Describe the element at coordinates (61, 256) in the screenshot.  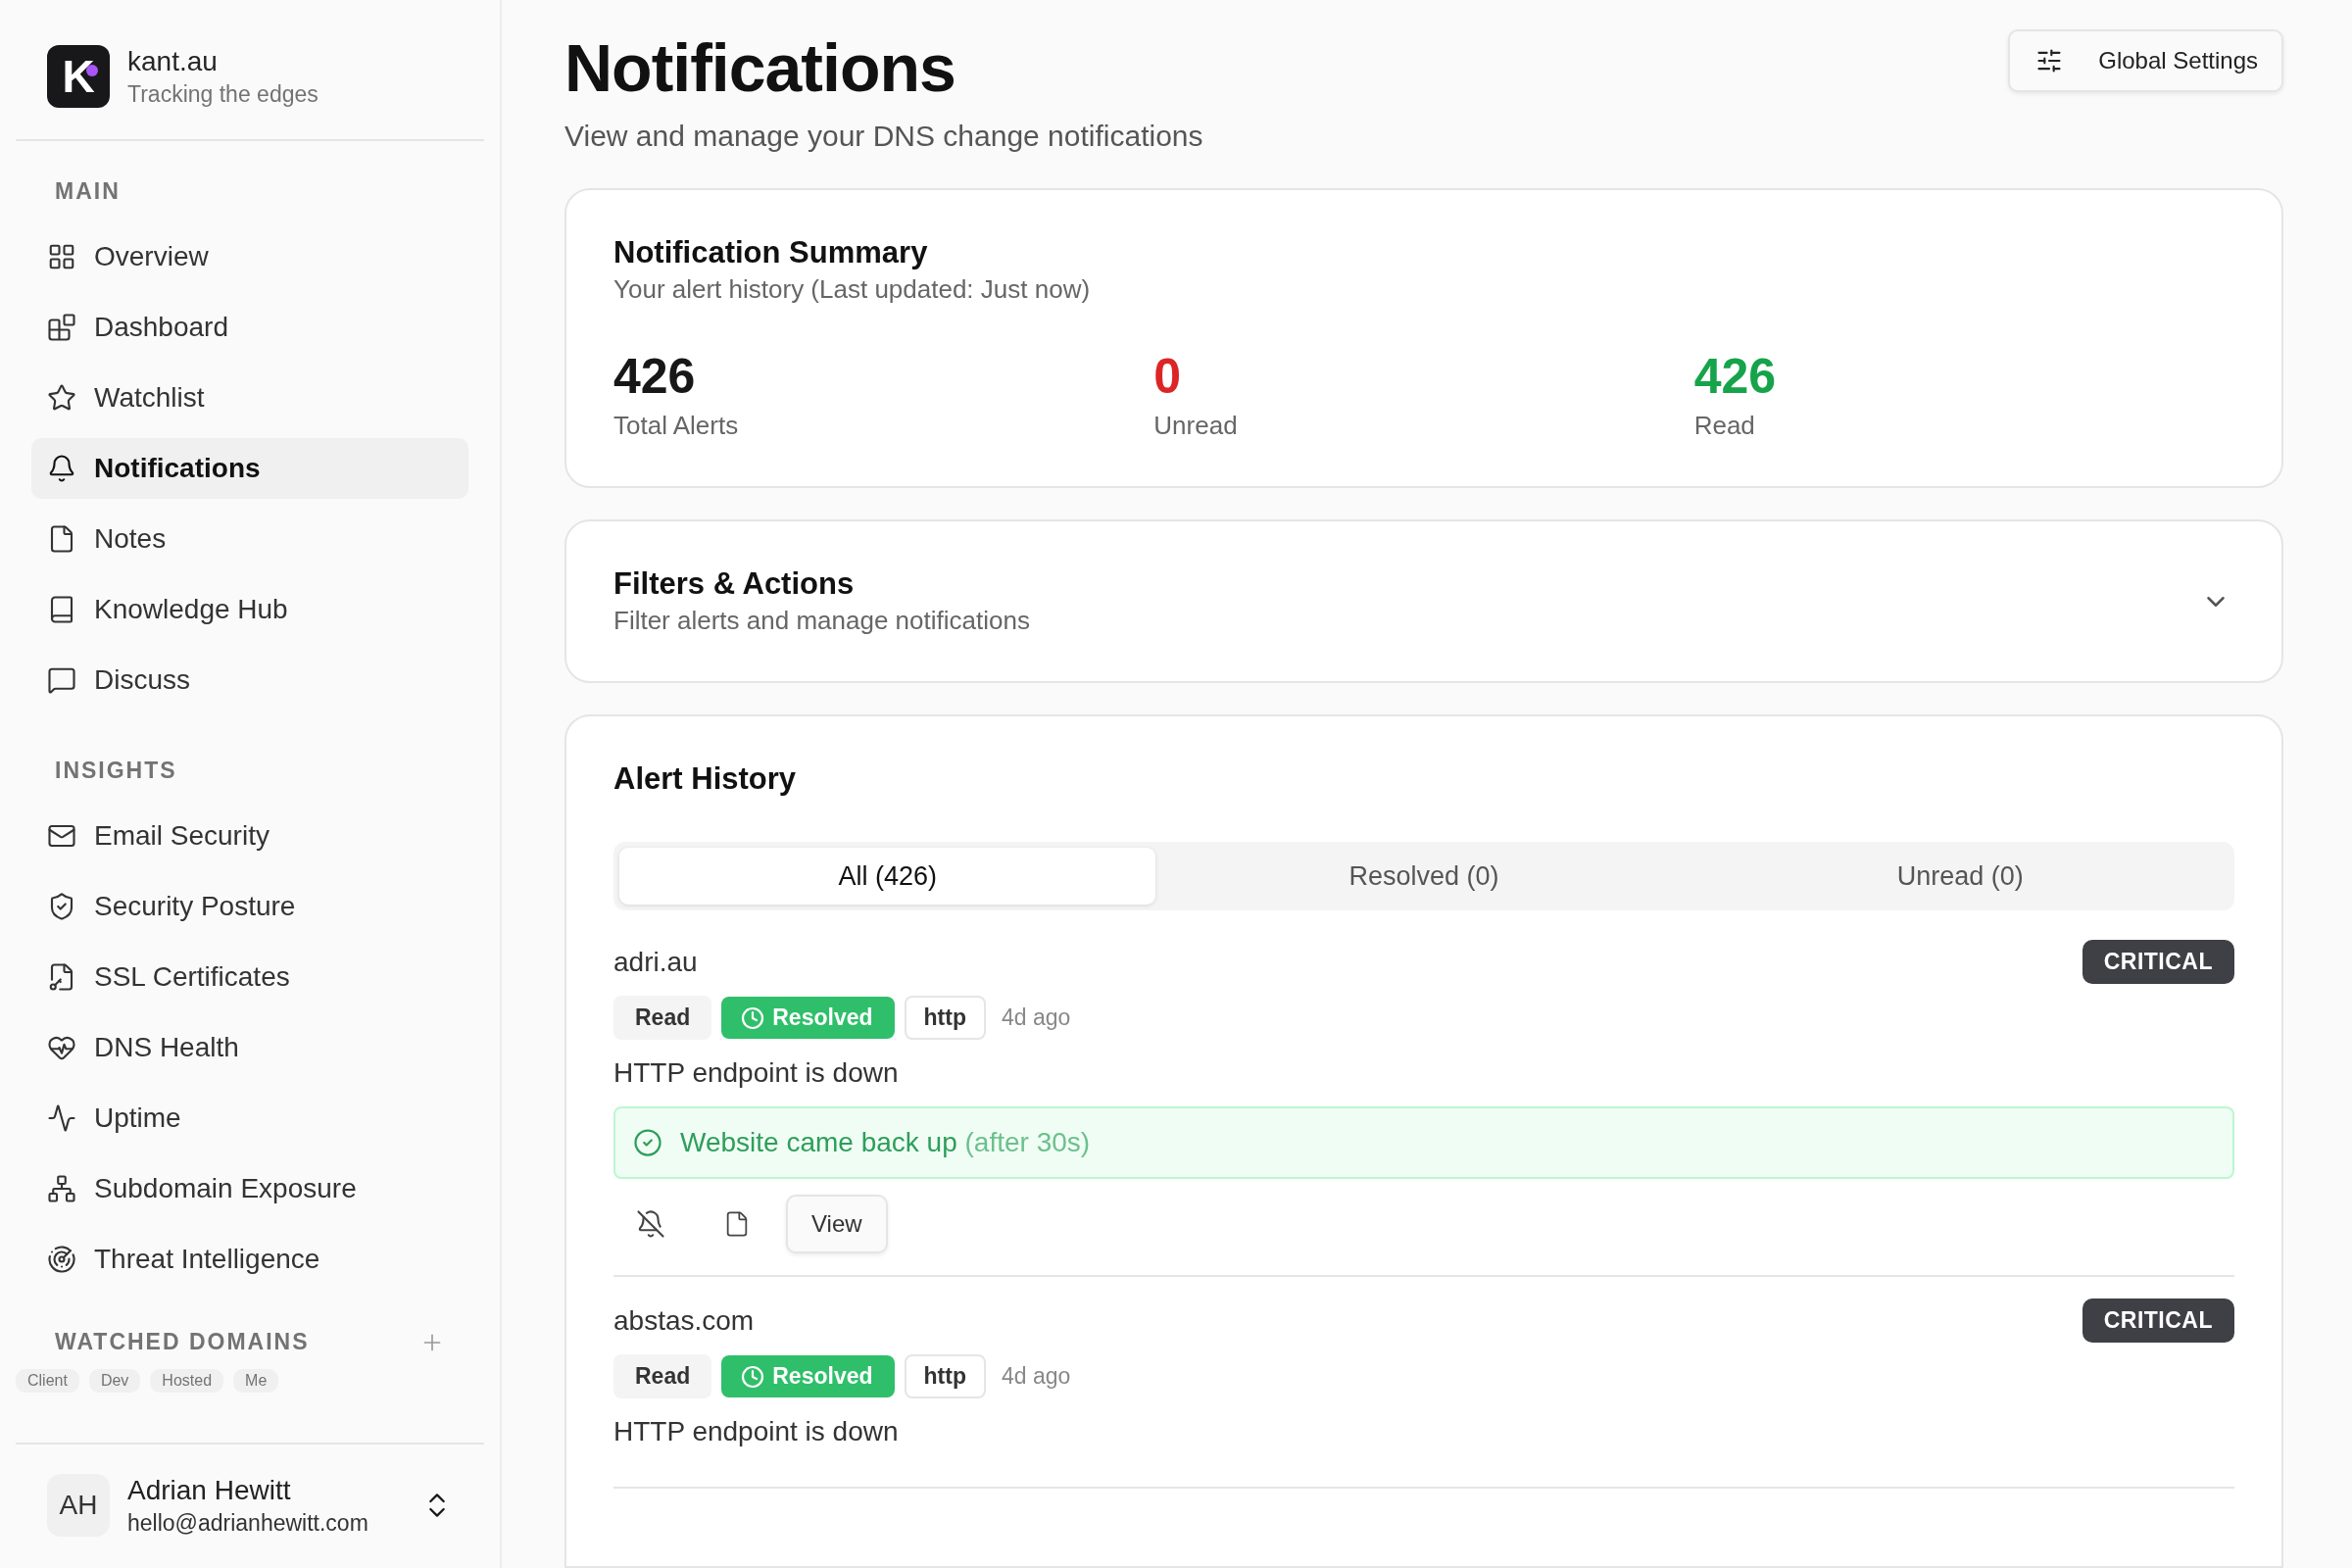
I see `grid-icon` at that location.